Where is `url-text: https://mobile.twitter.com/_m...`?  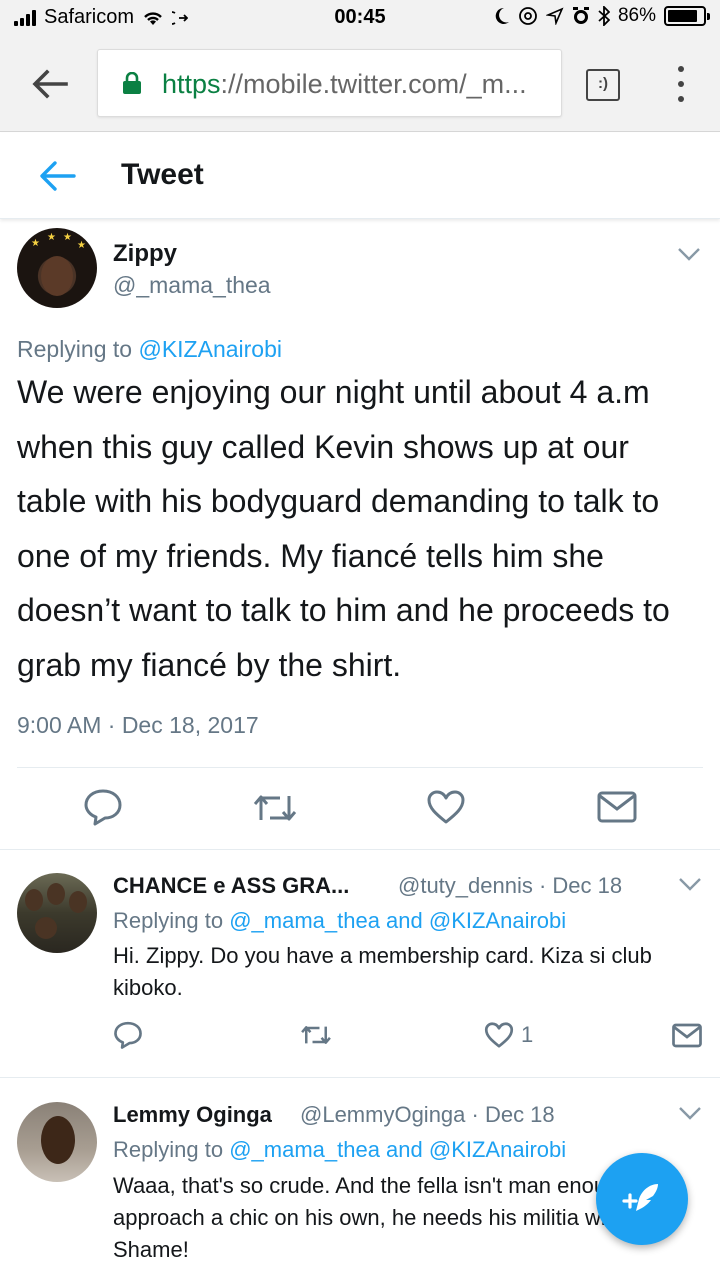
url-text: https://mobile.twitter.com/_m... is located at coordinates (344, 84).